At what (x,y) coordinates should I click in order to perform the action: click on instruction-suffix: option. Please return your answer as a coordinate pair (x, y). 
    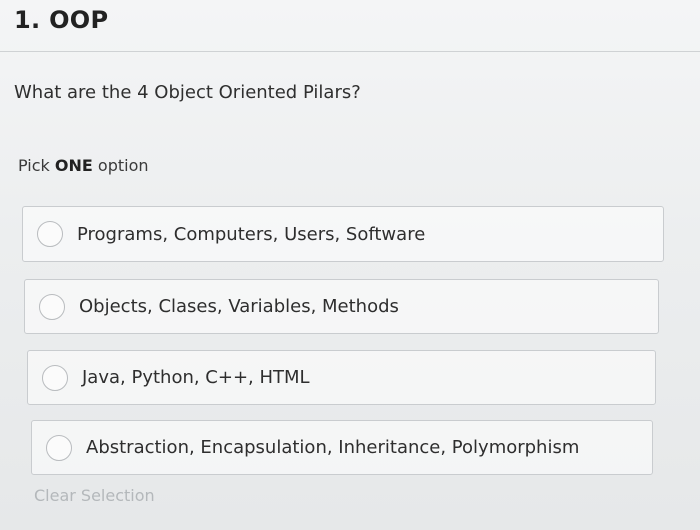
    Looking at the image, I should click on (120, 165).